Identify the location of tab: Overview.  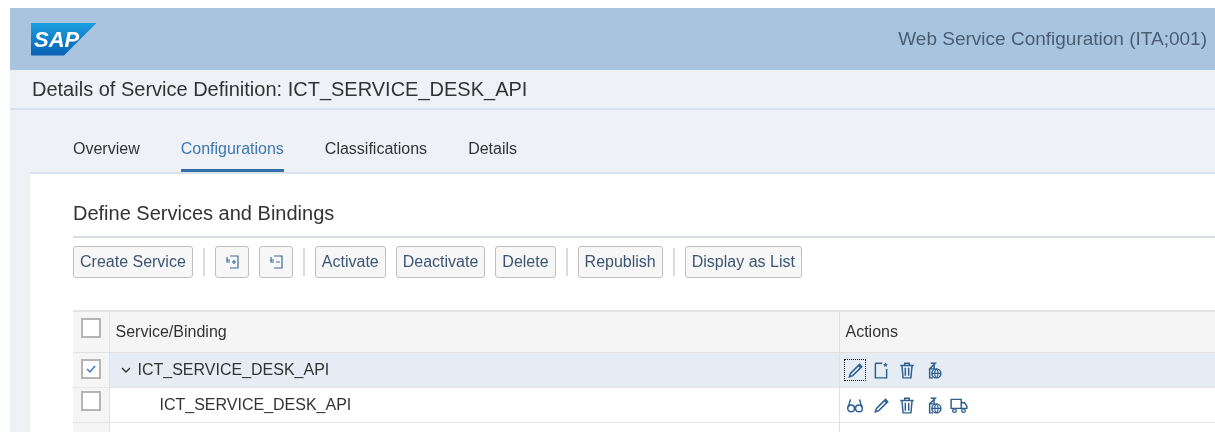
(106, 154).